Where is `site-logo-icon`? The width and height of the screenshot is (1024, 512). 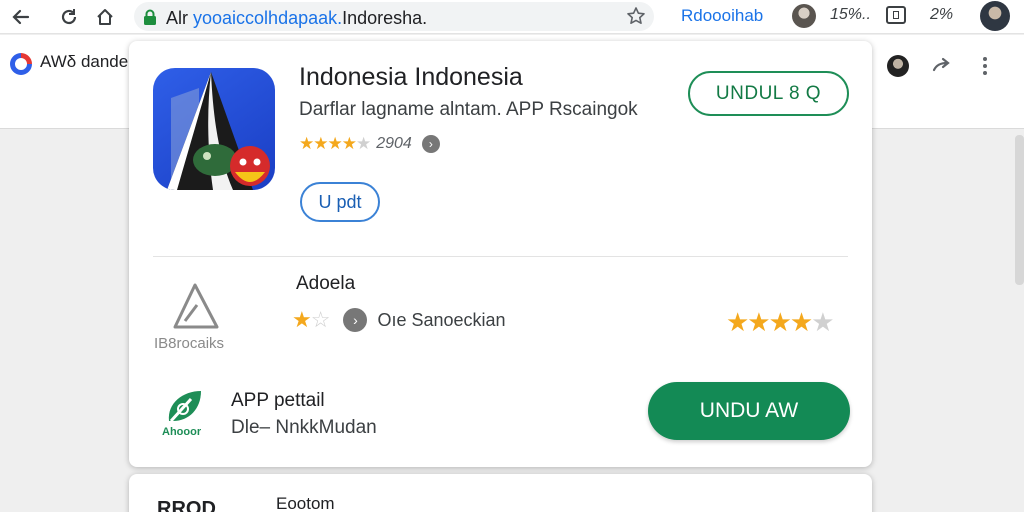 site-logo-icon is located at coordinates (21, 66).